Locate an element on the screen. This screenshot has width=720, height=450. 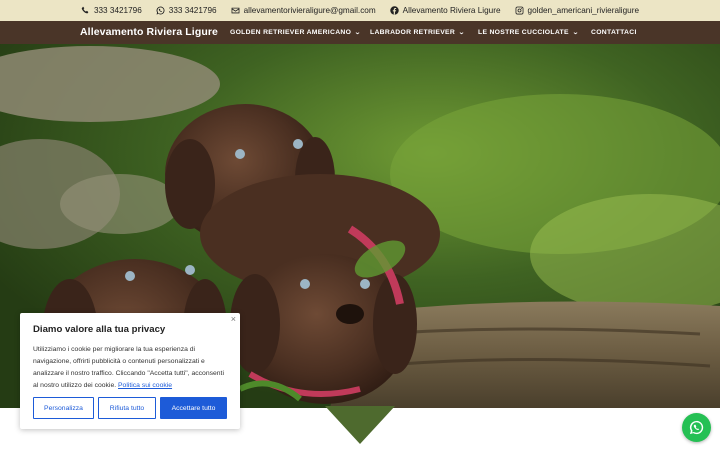
menu-label: LABRADOR RETRIEVER is located at coordinates (413, 32).